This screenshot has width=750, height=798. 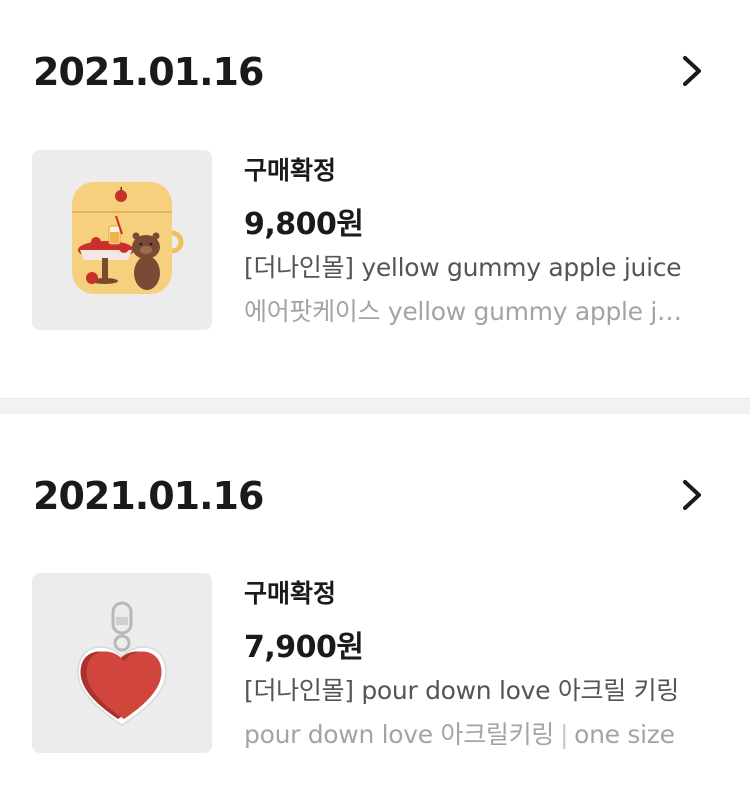 What do you see at coordinates (624, 734) in the screenshot?
I see `option-size: one size` at bounding box center [624, 734].